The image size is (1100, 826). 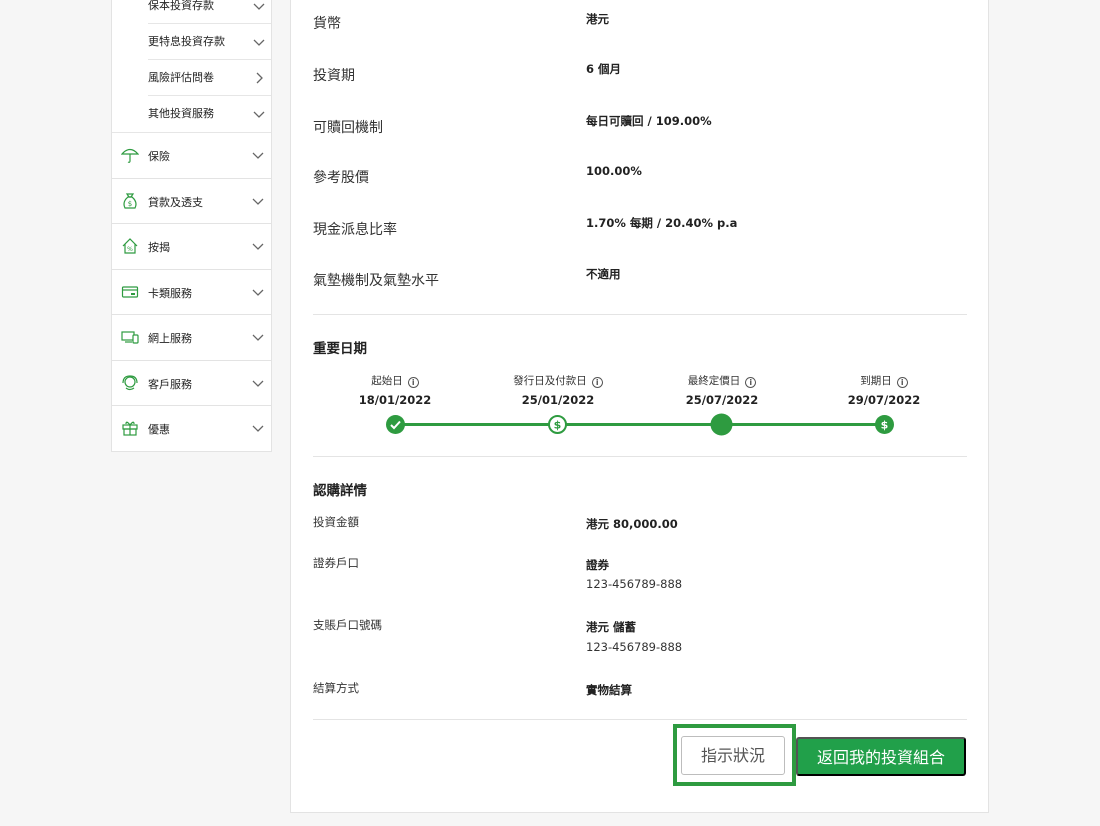 What do you see at coordinates (634, 647) in the screenshot?
I see `settlement-account-number: 123-456789-888` at bounding box center [634, 647].